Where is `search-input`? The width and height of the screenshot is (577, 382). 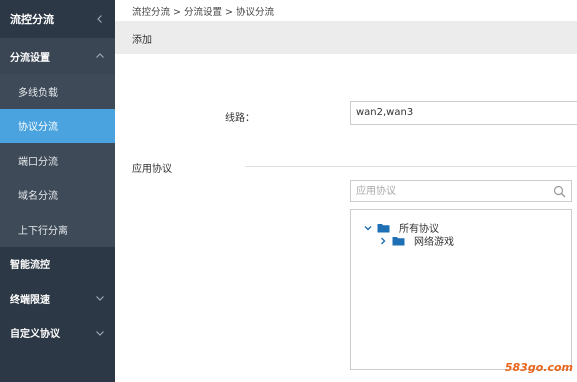 search-input is located at coordinates (446, 191).